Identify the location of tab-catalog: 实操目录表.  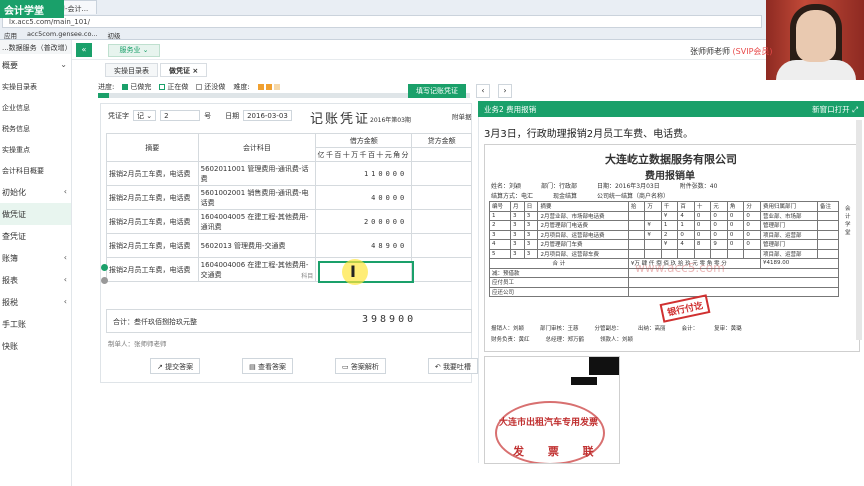
(131, 70).